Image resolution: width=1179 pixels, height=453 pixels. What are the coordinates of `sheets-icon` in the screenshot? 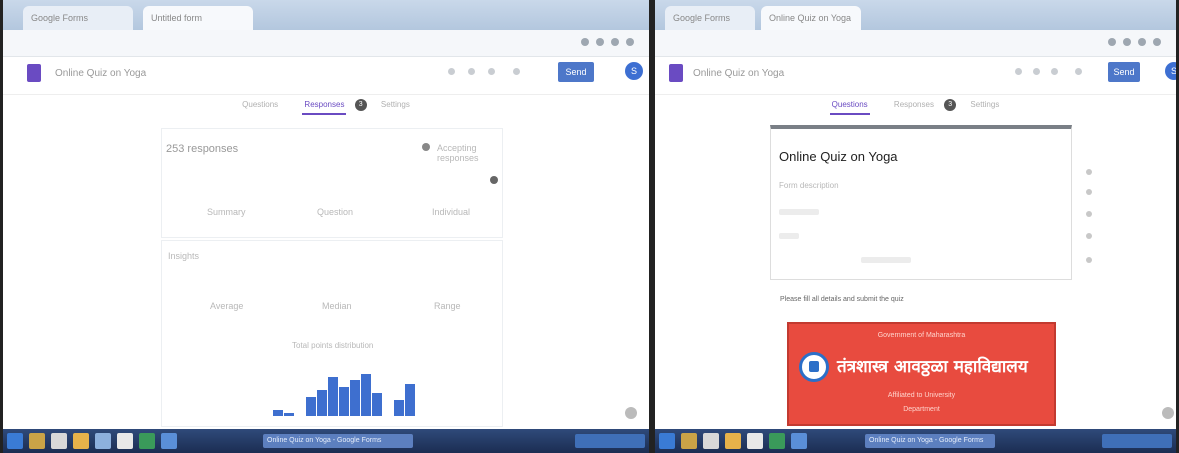 It's located at (426, 147).